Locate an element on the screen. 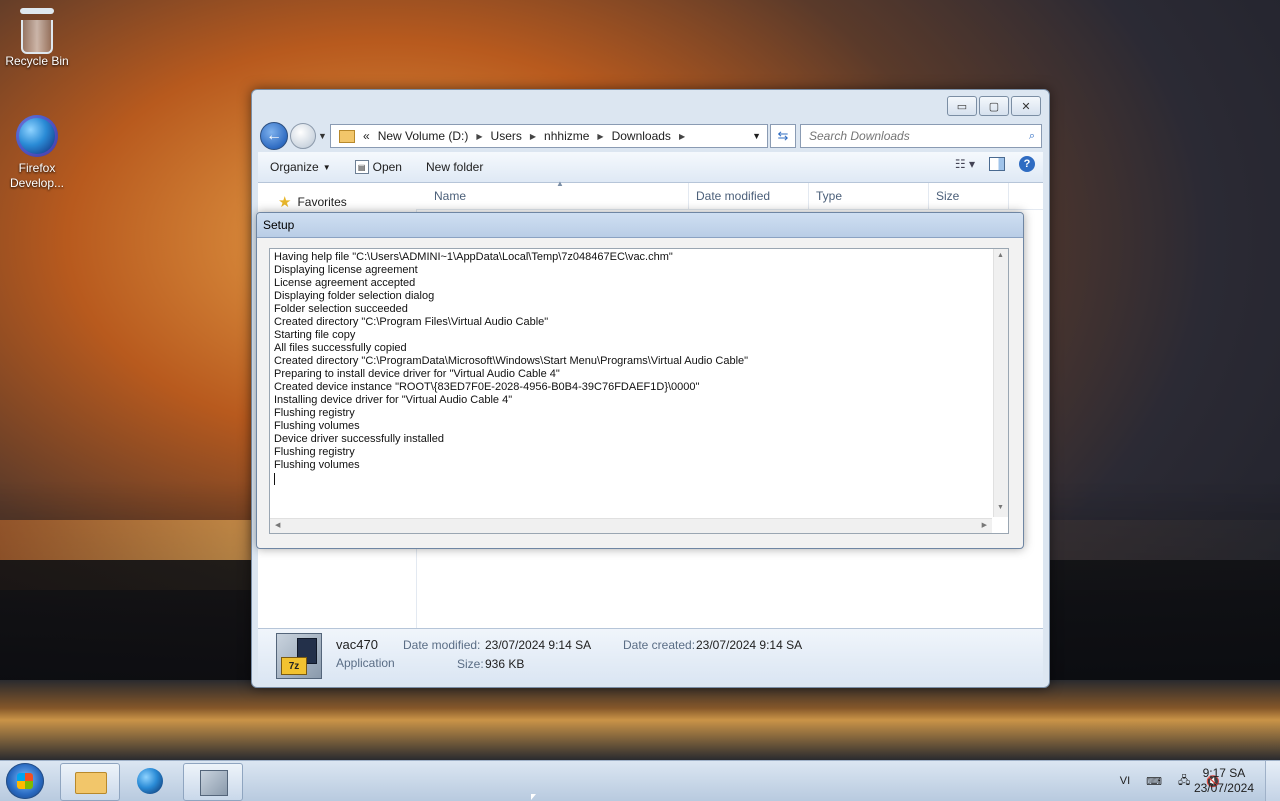  search-icon: ⌕ is located at coordinates (1032, 136).